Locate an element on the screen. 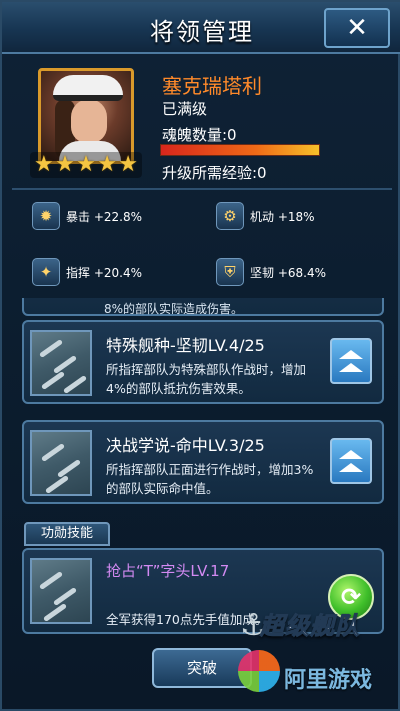  anchor-icon: ⚓ is located at coordinates (253, 625).